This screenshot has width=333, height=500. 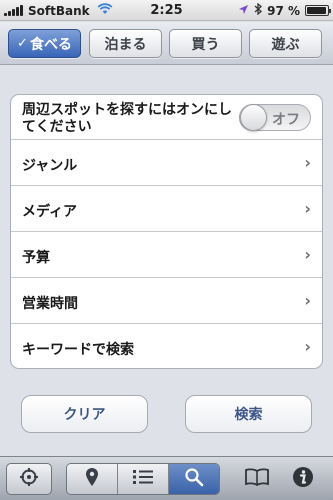 What do you see at coordinates (253, 117) in the screenshot?
I see `toggle-knob` at bounding box center [253, 117].